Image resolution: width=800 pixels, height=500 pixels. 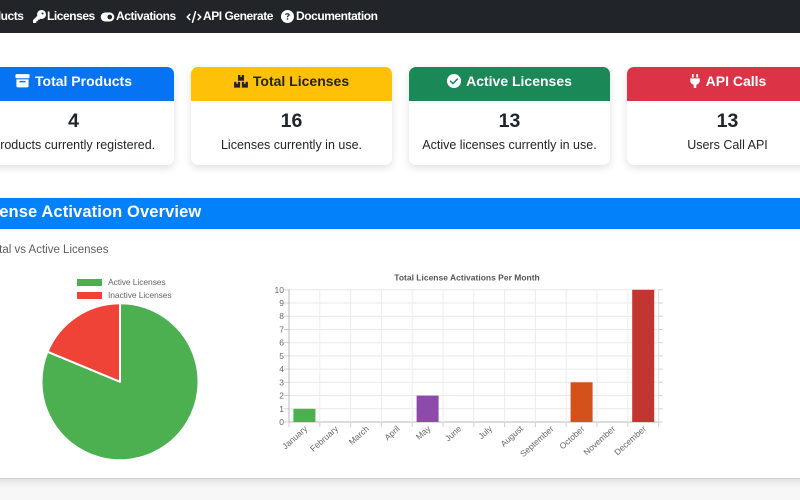 I want to click on svg-text: 9, so click(x=281, y=303).